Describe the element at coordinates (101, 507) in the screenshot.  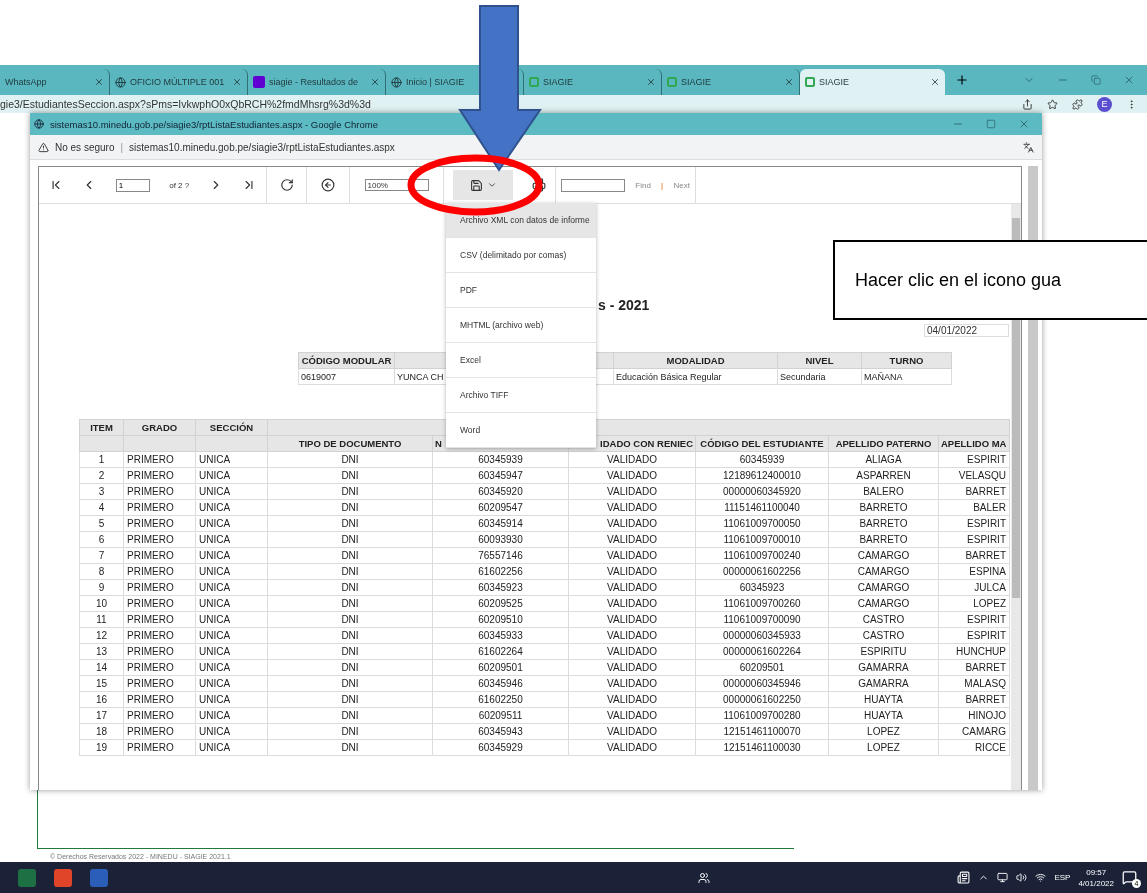
I see `table-cell: 4` at that location.